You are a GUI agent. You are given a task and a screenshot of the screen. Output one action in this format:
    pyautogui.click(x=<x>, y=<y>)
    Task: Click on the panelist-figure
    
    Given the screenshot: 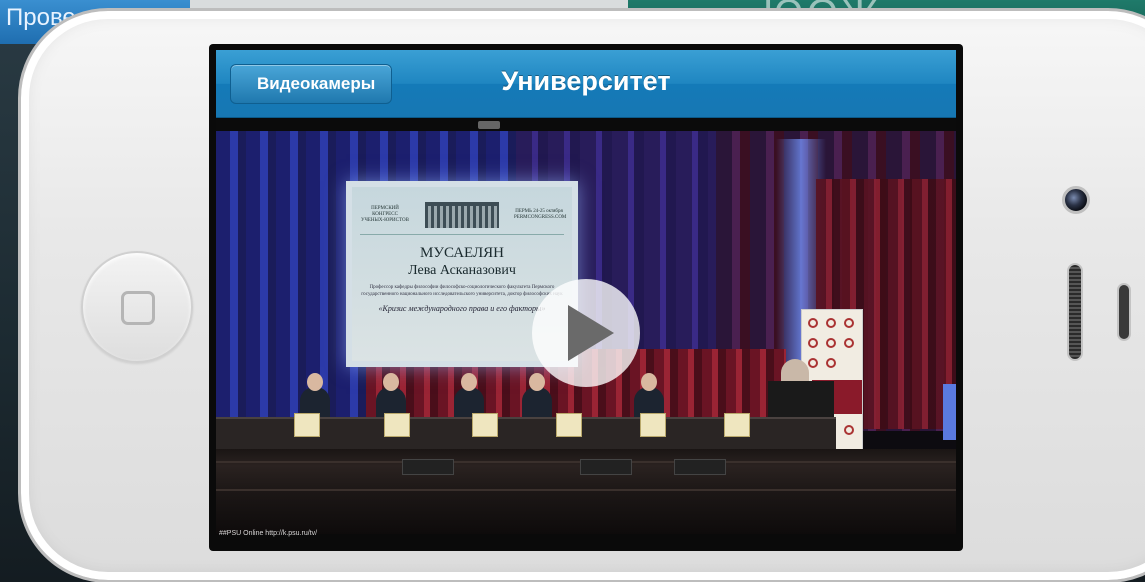 What is the action you would take?
    pyautogui.click(x=537, y=397)
    